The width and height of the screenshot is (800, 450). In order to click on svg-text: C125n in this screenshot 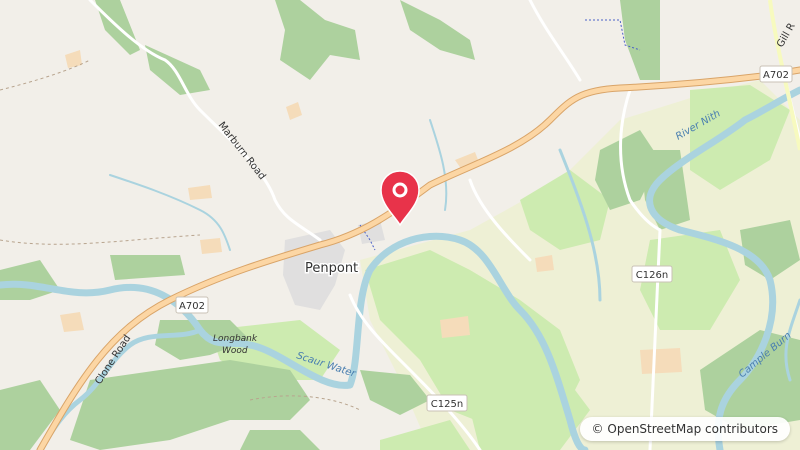, I will do `click(447, 404)`.